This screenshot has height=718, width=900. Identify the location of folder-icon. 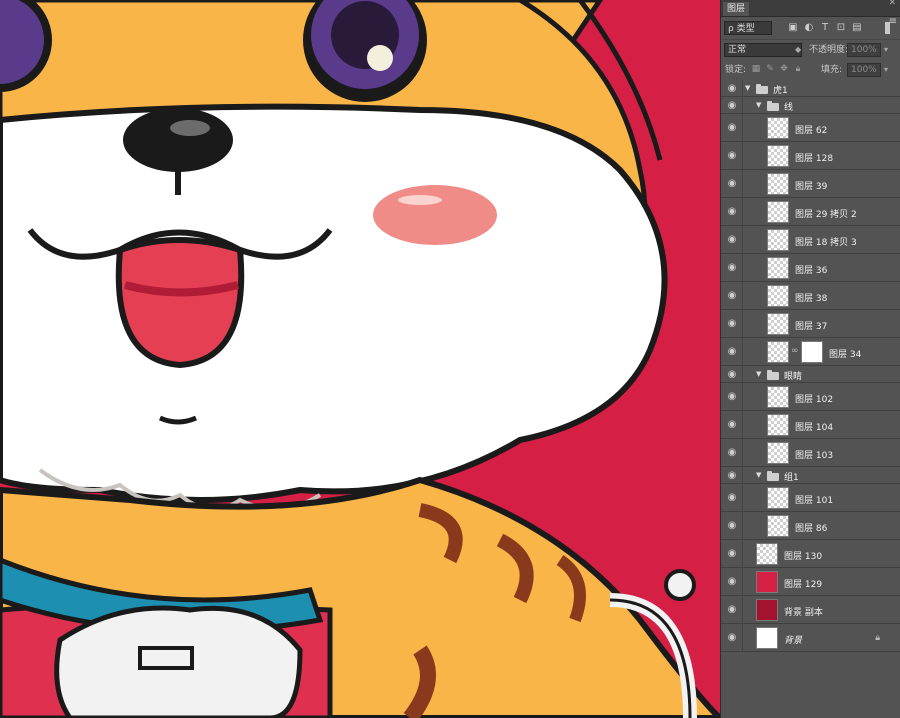
(773, 476).